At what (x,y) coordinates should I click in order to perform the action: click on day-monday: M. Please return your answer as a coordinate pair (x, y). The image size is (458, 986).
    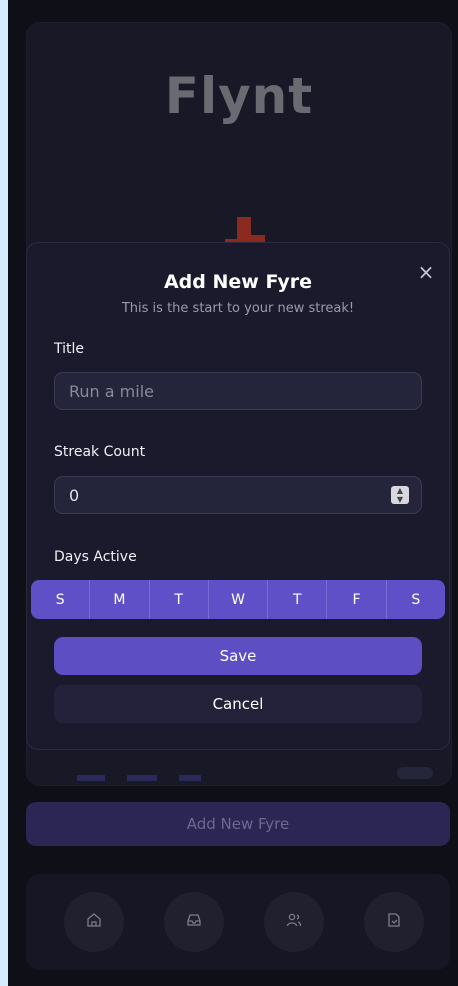
    Looking at the image, I should click on (120, 599).